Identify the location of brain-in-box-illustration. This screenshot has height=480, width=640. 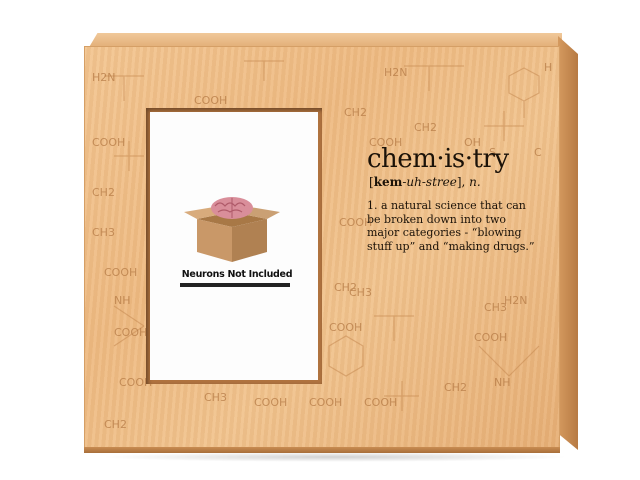
(232, 229).